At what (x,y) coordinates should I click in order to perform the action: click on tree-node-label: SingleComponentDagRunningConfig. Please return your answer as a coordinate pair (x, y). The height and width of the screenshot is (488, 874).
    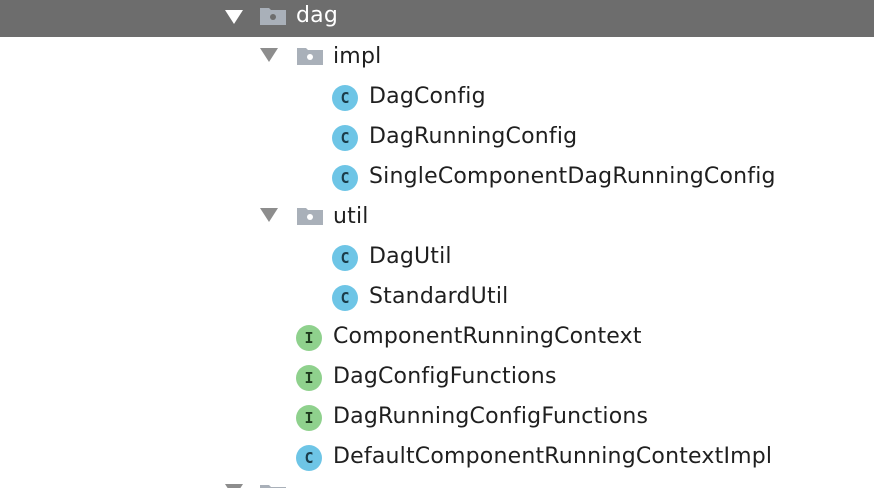
    Looking at the image, I should click on (572, 176).